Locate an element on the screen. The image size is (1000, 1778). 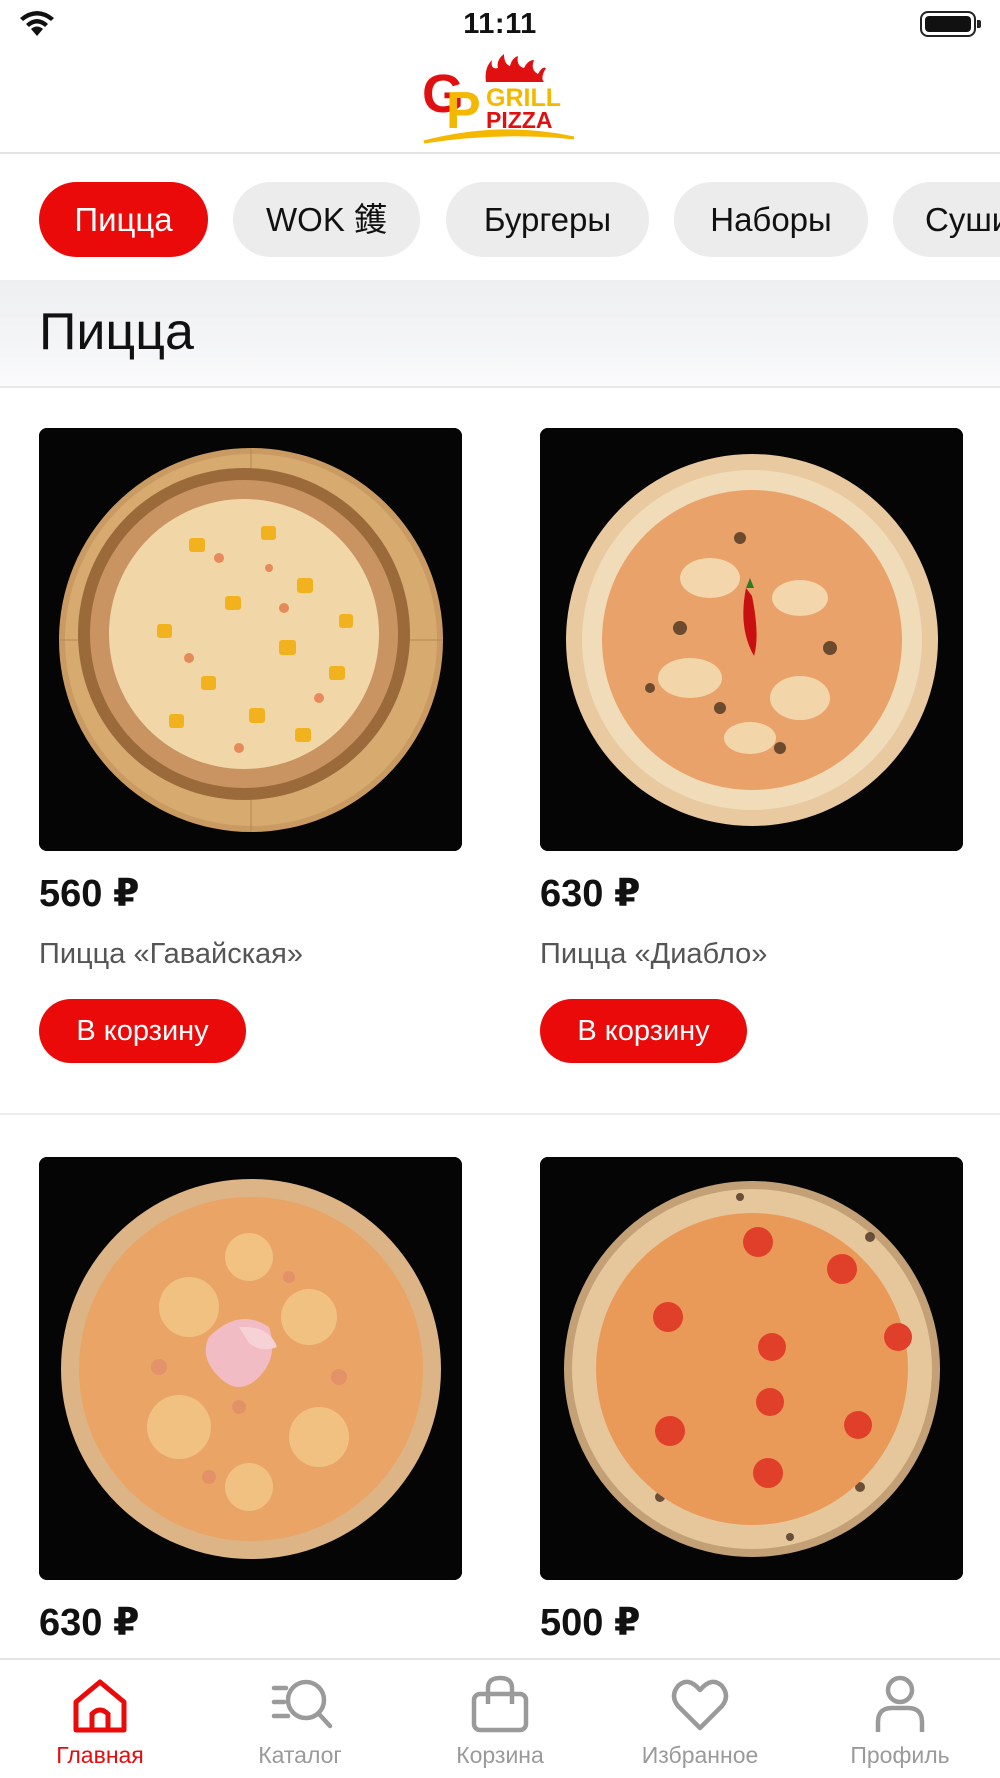
product-card: 630 ₽ is located at coordinates (250, 1401).